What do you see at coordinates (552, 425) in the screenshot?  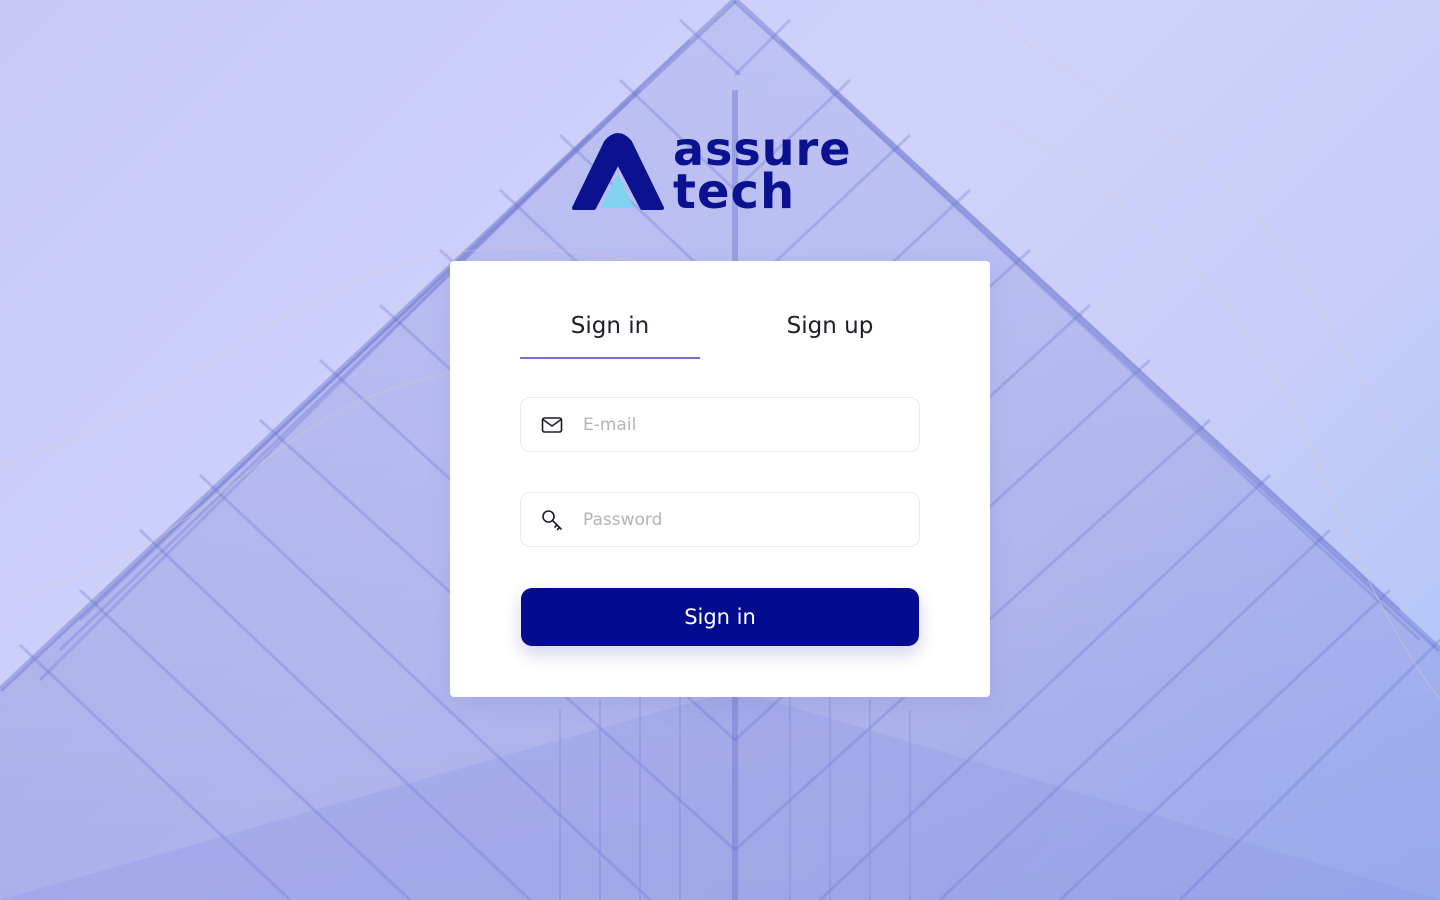 I see `mail-icon` at bounding box center [552, 425].